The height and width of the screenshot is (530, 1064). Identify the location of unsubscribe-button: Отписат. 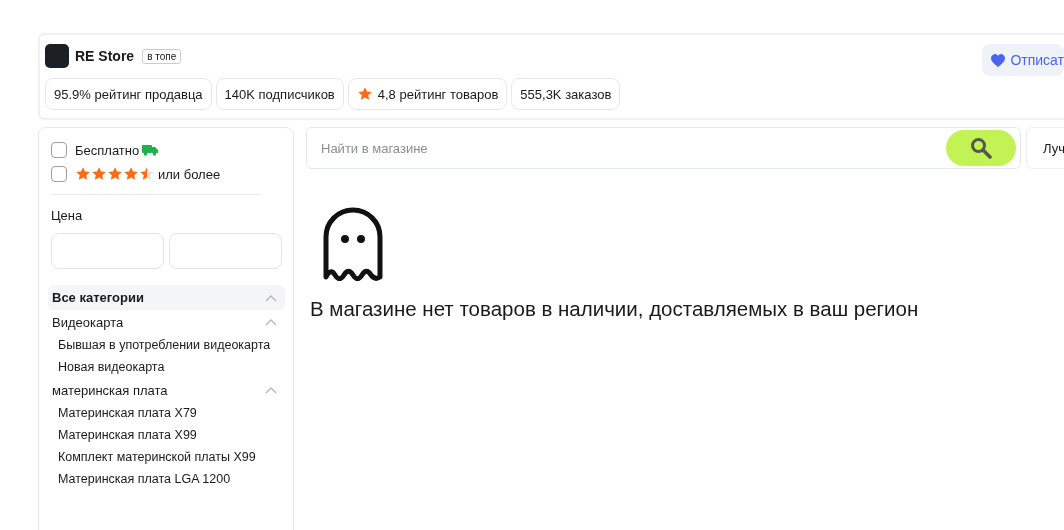
(1023, 60).